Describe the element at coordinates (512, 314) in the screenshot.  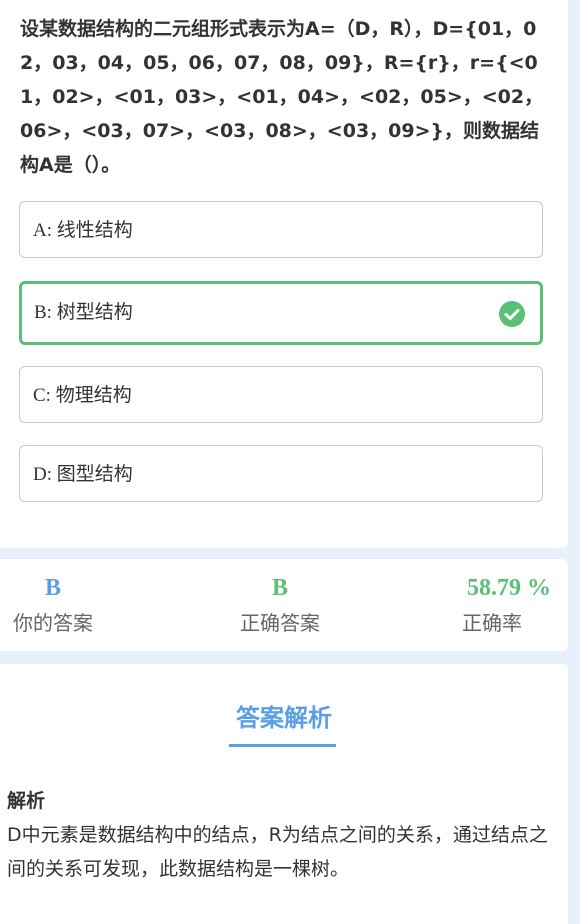
I see `check-circle-icon` at that location.